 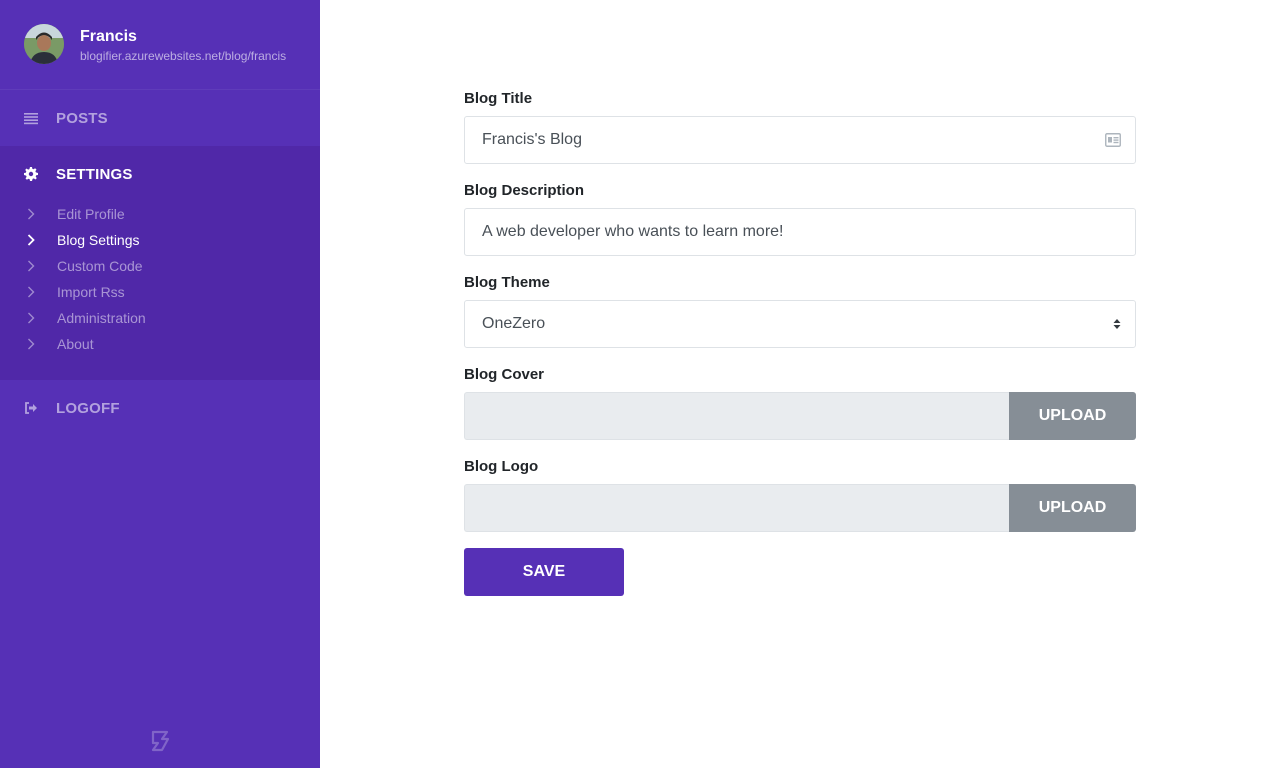 I want to click on submenu-item-custom-code: Custom Code, so click(x=160, y=266).